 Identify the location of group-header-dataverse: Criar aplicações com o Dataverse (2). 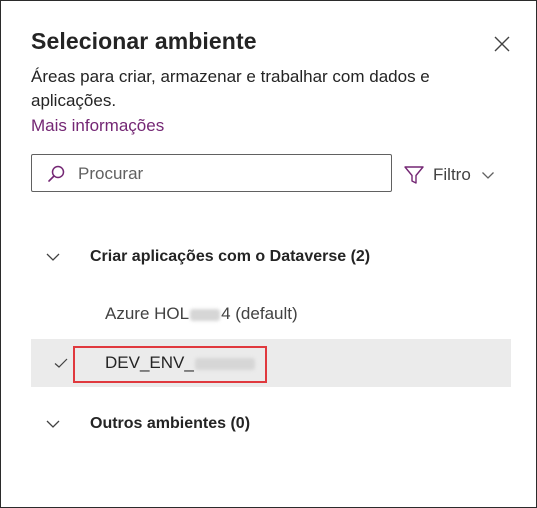
(271, 257).